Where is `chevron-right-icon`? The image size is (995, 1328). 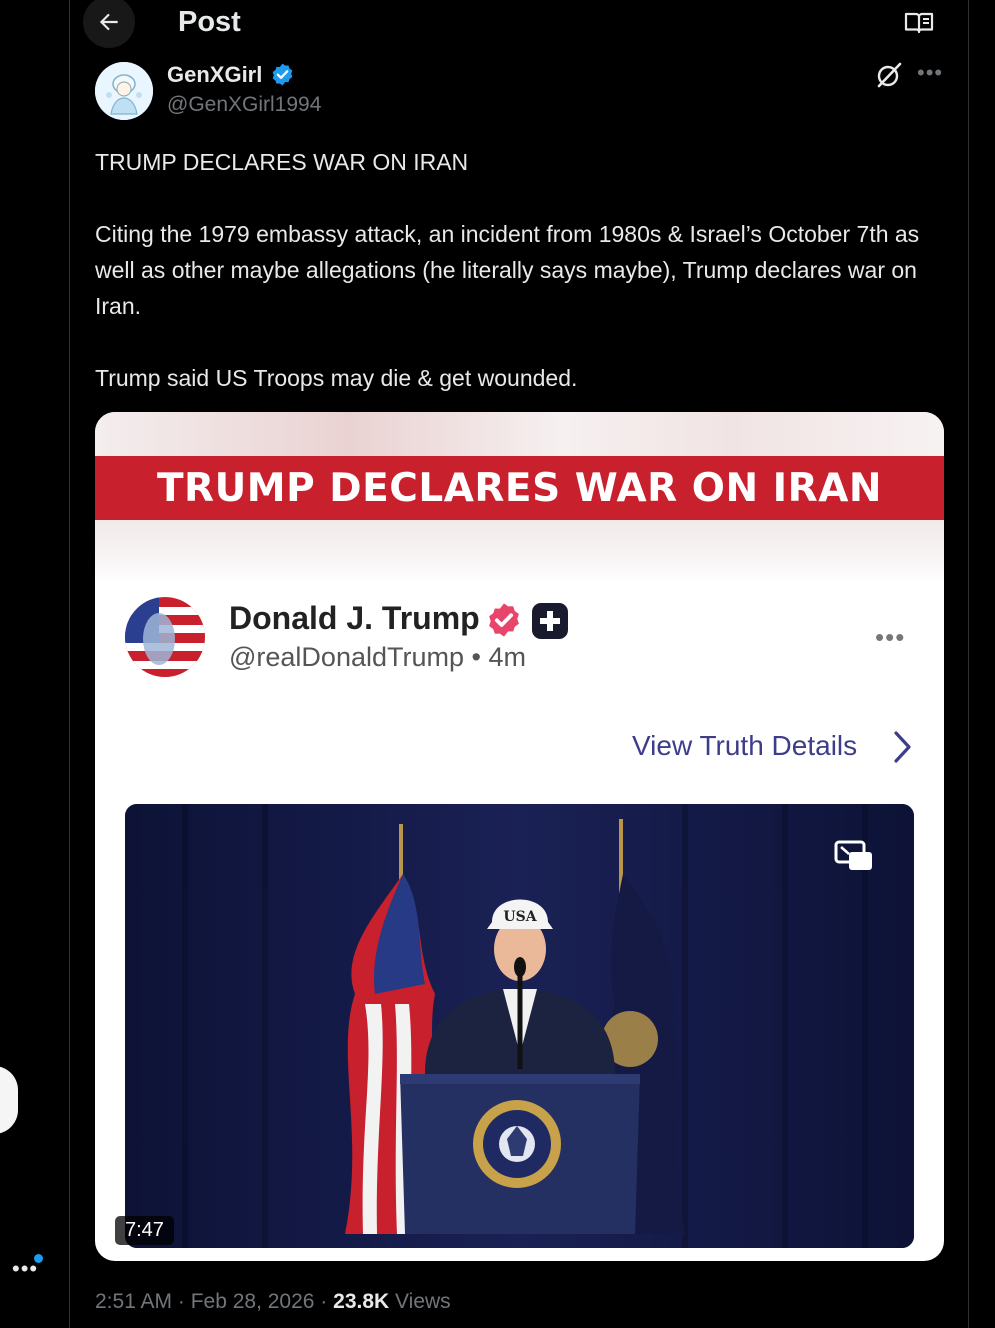
chevron-right-icon is located at coordinates (903, 749).